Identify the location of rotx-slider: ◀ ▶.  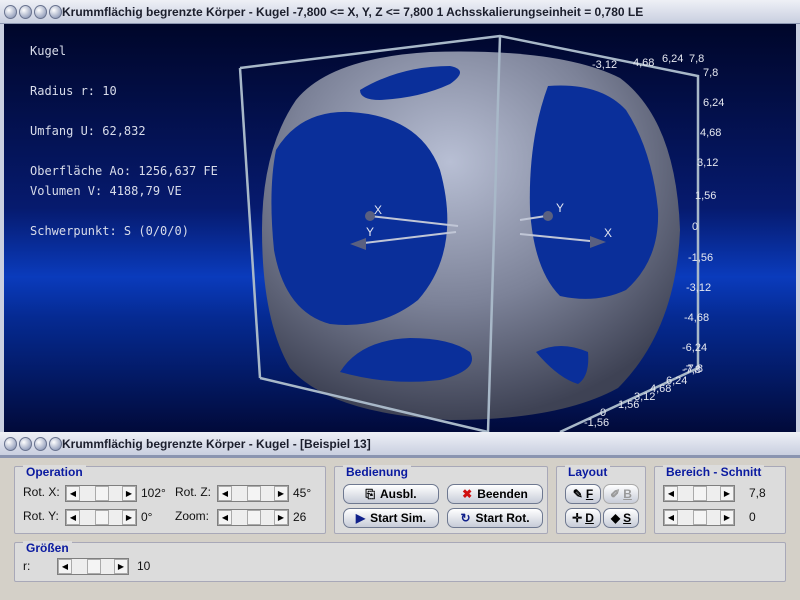
(101, 493).